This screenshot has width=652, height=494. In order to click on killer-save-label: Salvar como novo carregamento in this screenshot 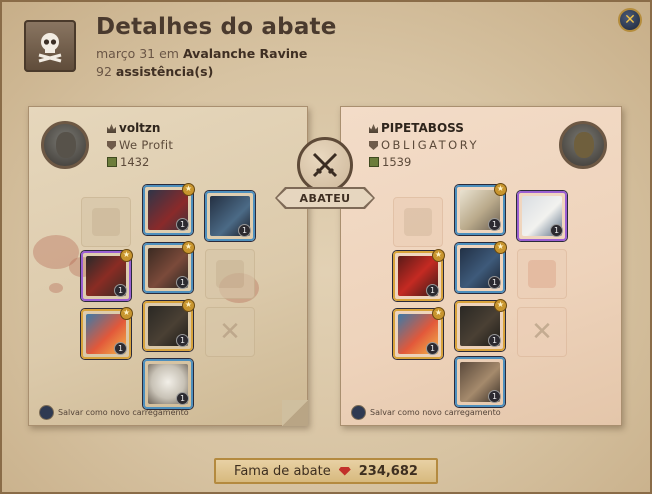, I will do `click(123, 412)`.